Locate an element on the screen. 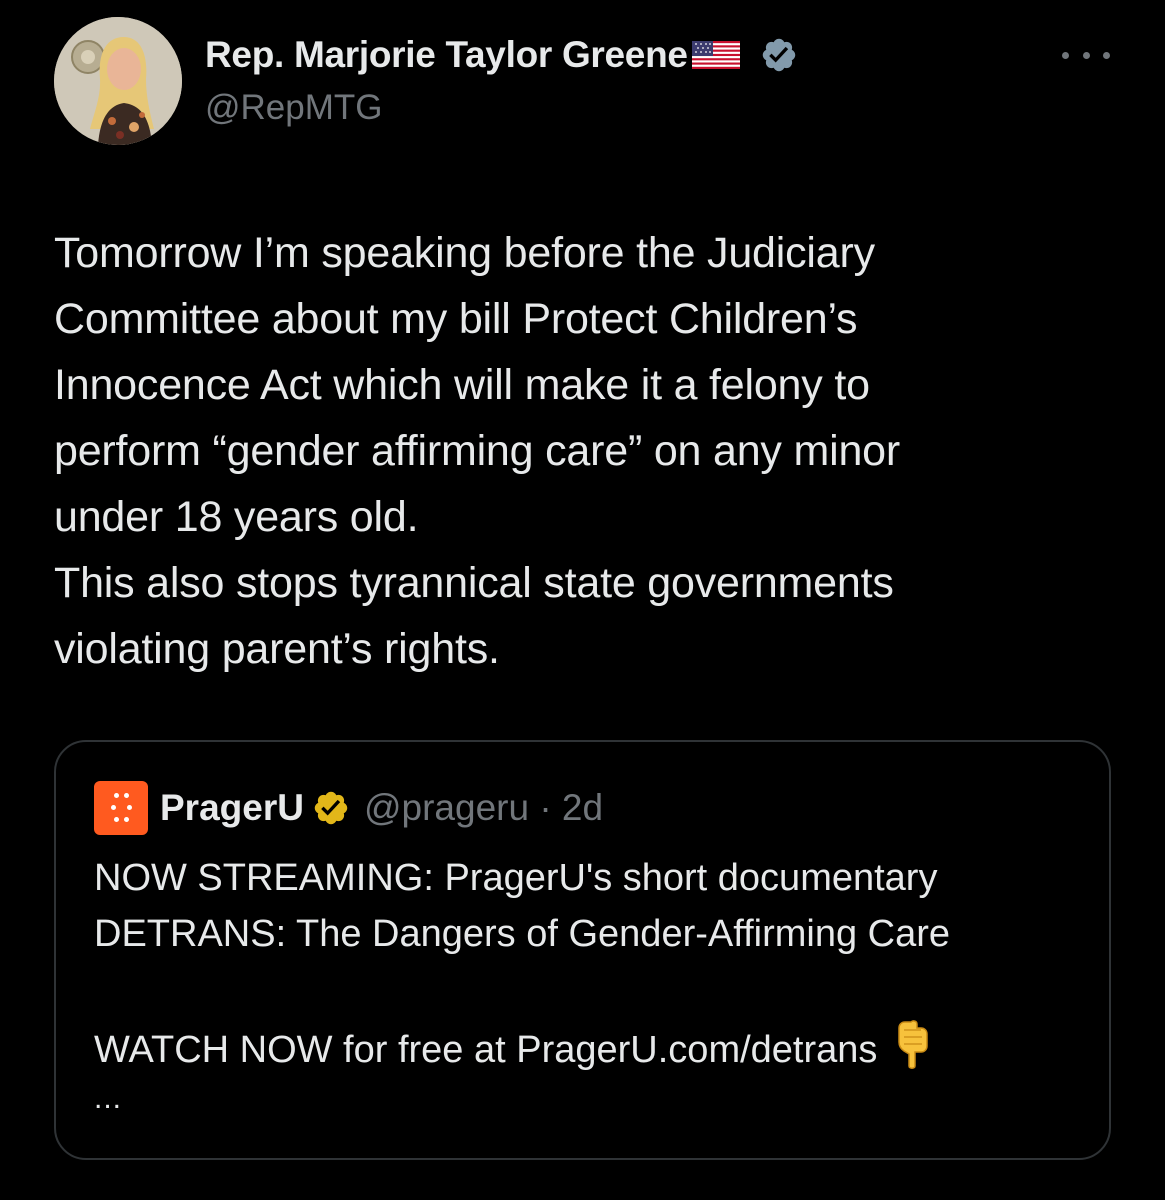 This screenshot has height=1200, width=1165. avatar-image is located at coordinates (118, 81).